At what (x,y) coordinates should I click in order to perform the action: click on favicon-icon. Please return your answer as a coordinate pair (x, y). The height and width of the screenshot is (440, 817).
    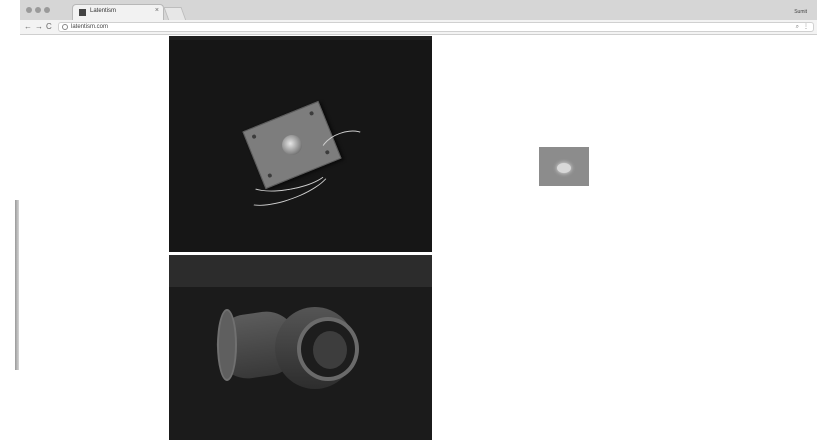
    Looking at the image, I should click on (82, 12).